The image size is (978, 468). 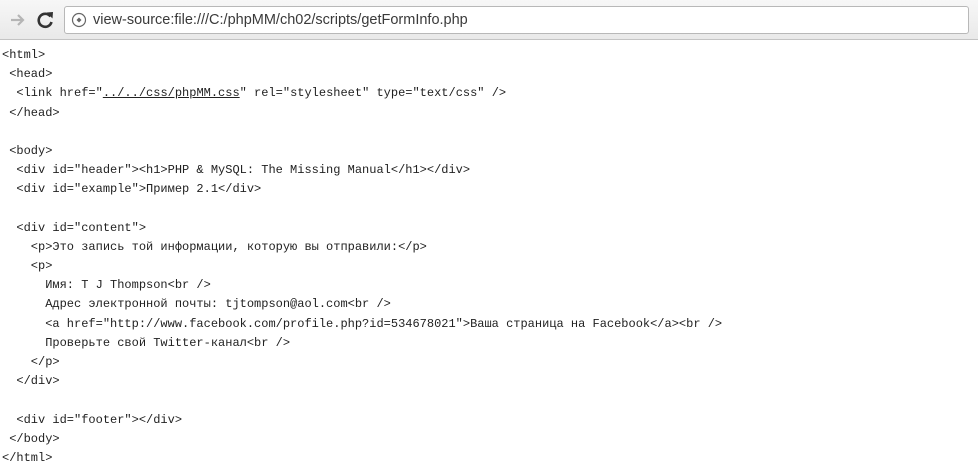 What do you see at coordinates (27, 74) in the screenshot?
I see `source-line: <head>` at bounding box center [27, 74].